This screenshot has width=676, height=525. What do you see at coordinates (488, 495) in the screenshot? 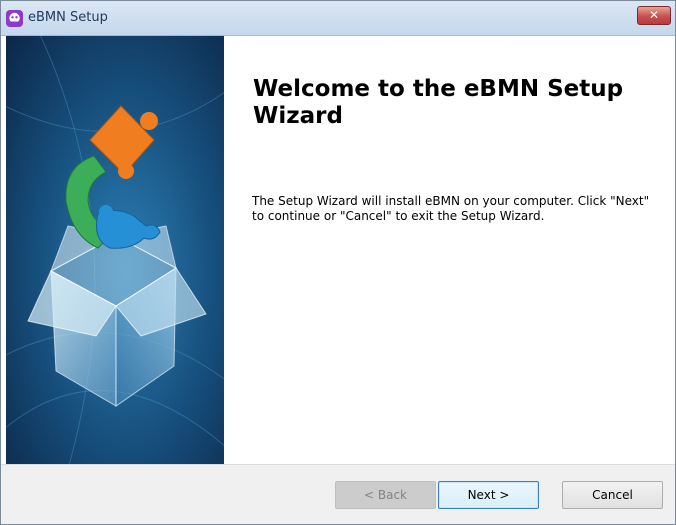
I see `next-button: Next >` at bounding box center [488, 495].